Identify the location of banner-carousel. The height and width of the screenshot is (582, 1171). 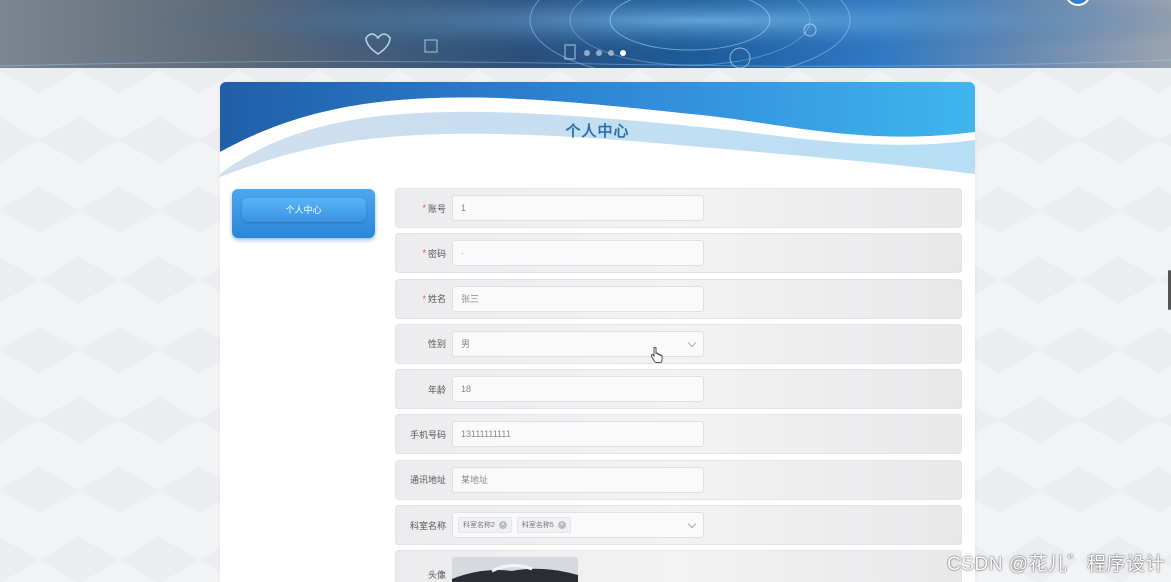
(585, 34).